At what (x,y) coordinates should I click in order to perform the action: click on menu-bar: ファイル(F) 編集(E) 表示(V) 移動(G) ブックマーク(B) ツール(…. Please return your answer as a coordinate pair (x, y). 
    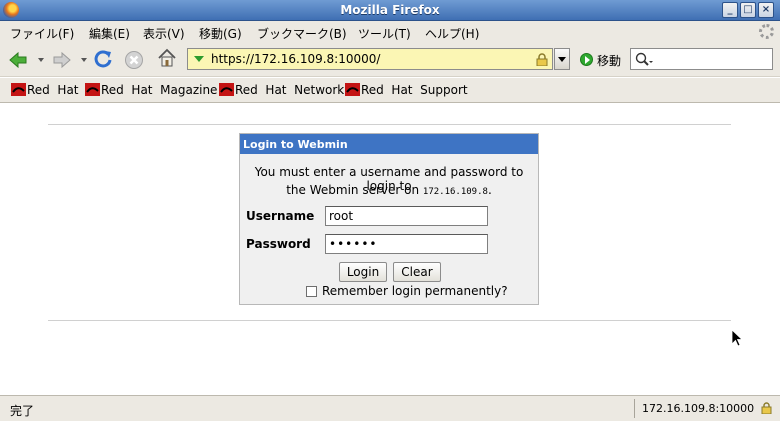
    Looking at the image, I should click on (390, 32).